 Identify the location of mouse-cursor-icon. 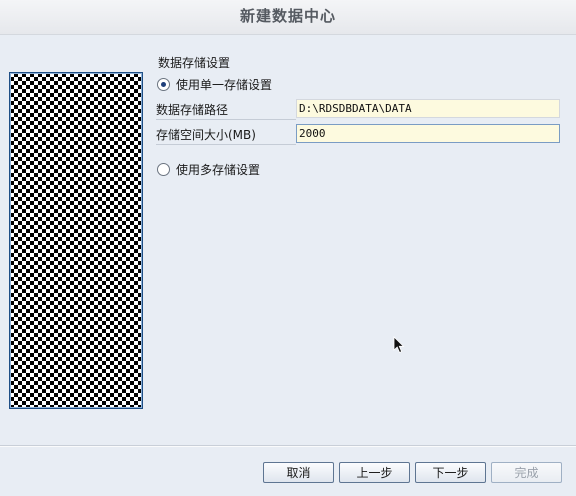
(399, 345).